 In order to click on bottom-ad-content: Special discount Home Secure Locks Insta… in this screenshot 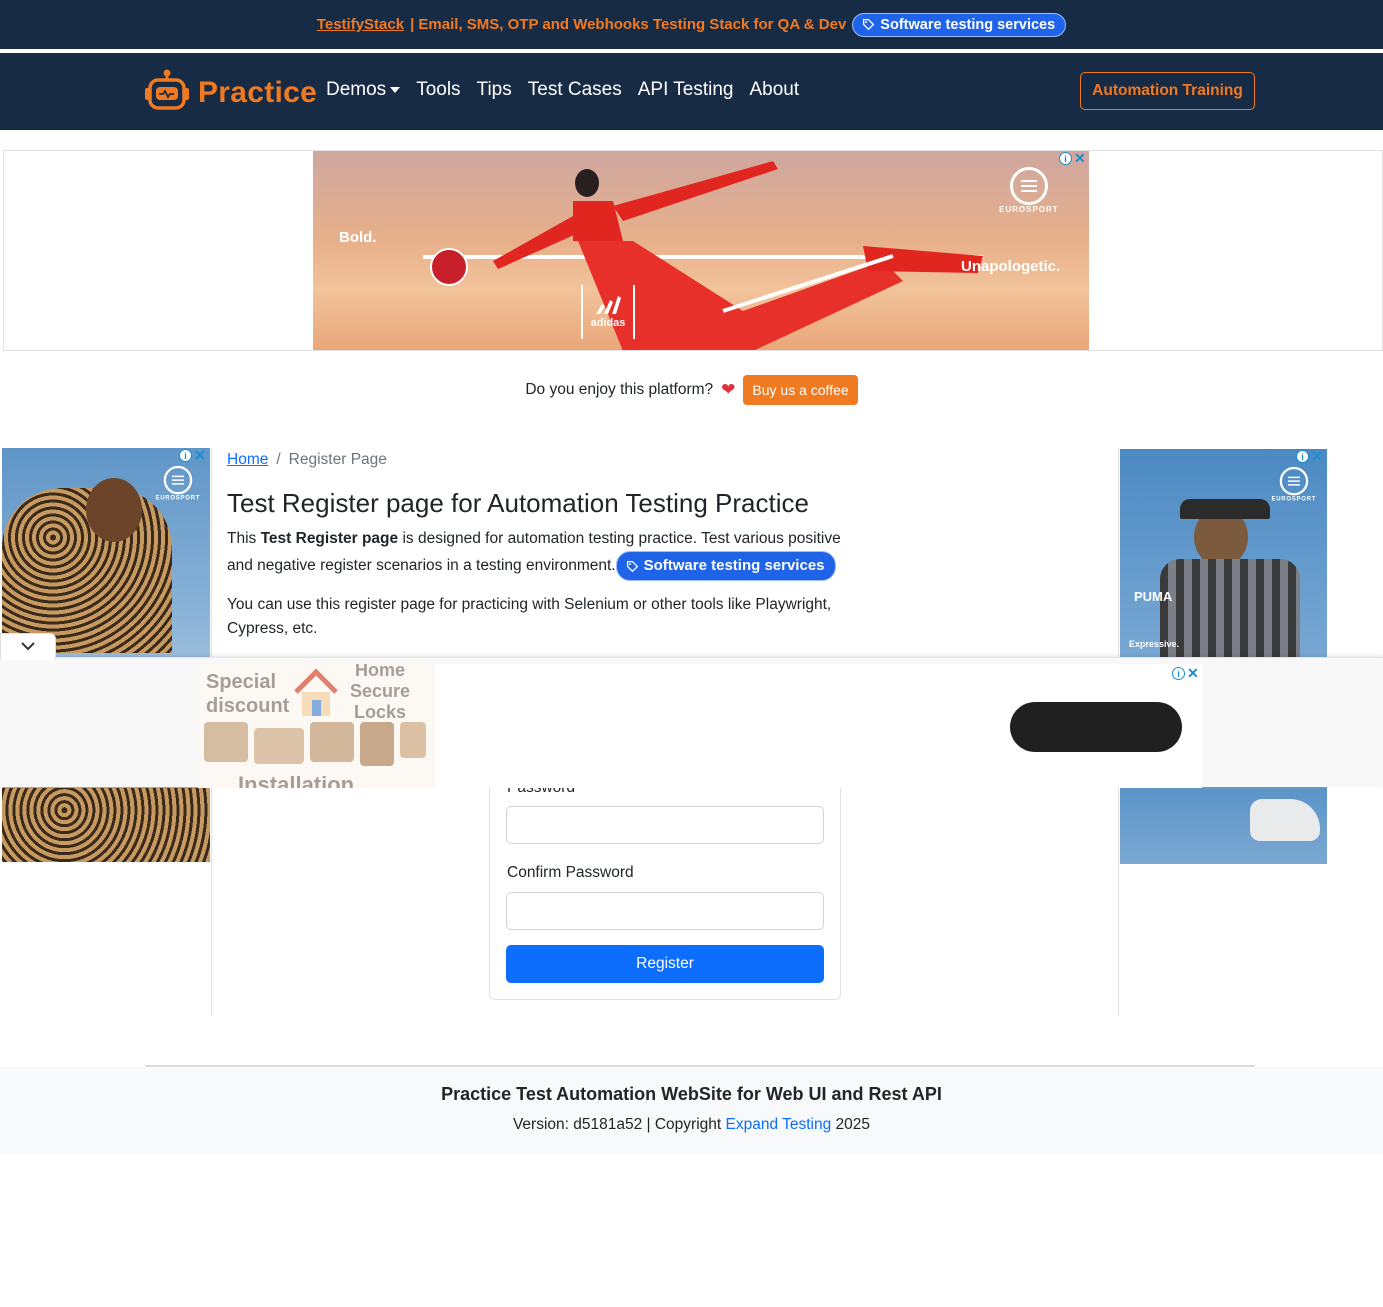, I will do `click(700, 726)`.